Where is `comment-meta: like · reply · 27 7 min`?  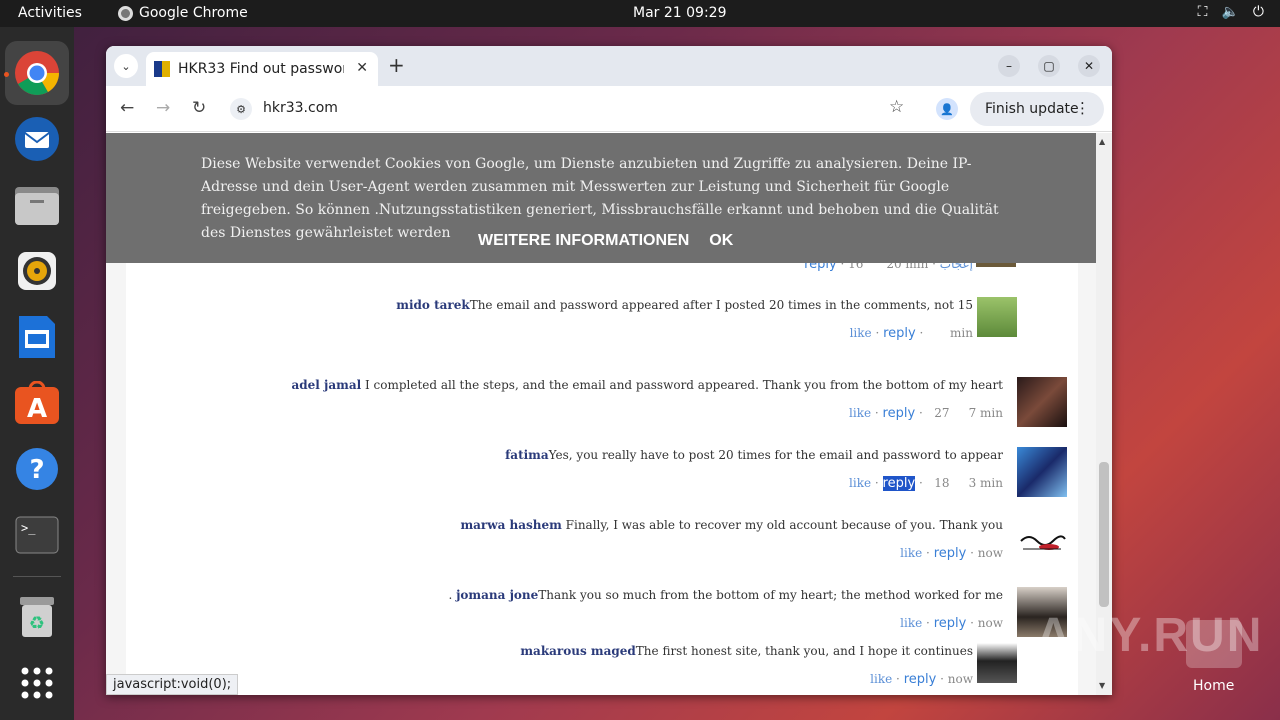
comment-meta: like · reply · 27 7 min is located at coordinates (926, 413).